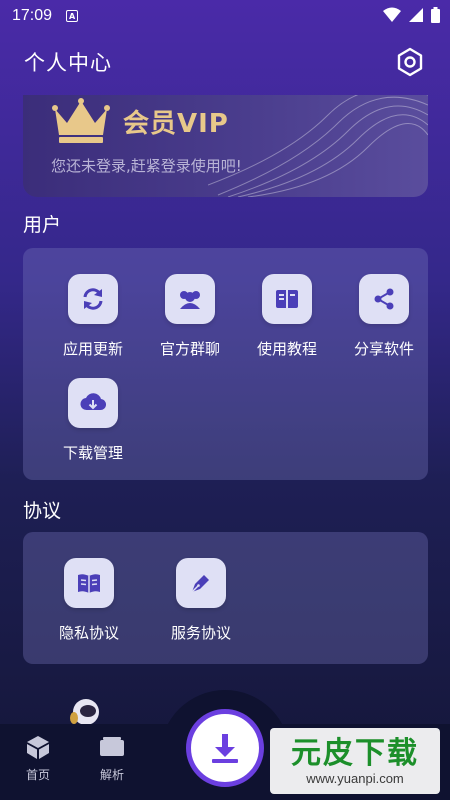 The width and height of the screenshot is (450, 800). What do you see at coordinates (355, 778) in the screenshot?
I see `watermark-url: www.yuanpi.com` at bounding box center [355, 778].